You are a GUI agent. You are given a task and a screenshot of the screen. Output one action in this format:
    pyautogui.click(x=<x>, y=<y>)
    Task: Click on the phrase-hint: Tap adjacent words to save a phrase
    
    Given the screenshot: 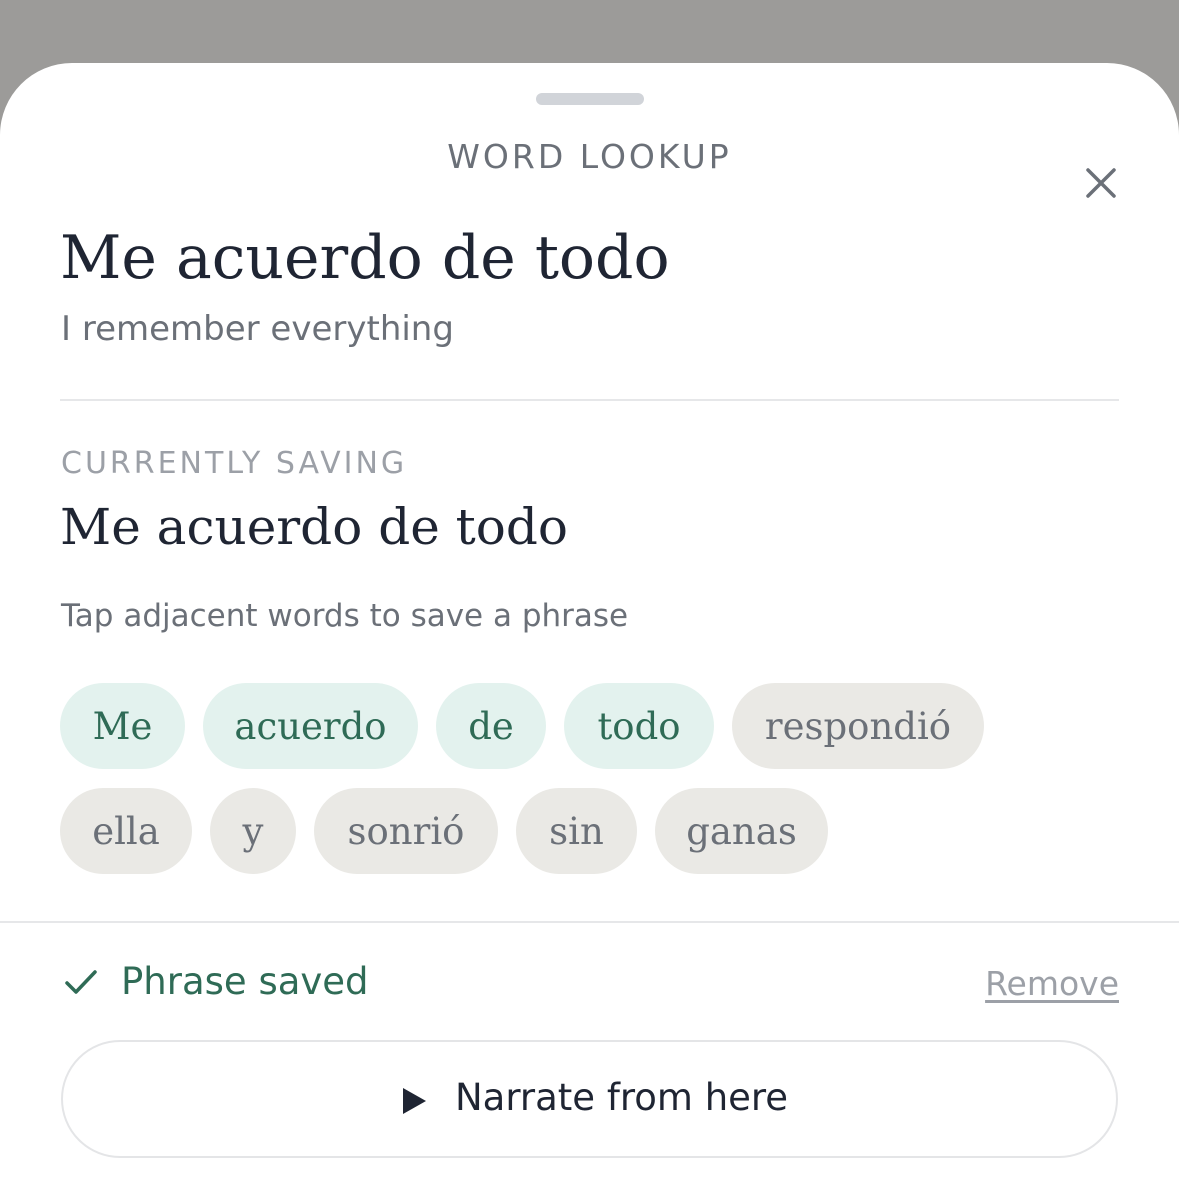 What is the action you would take?
    pyautogui.click(x=345, y=616)
    